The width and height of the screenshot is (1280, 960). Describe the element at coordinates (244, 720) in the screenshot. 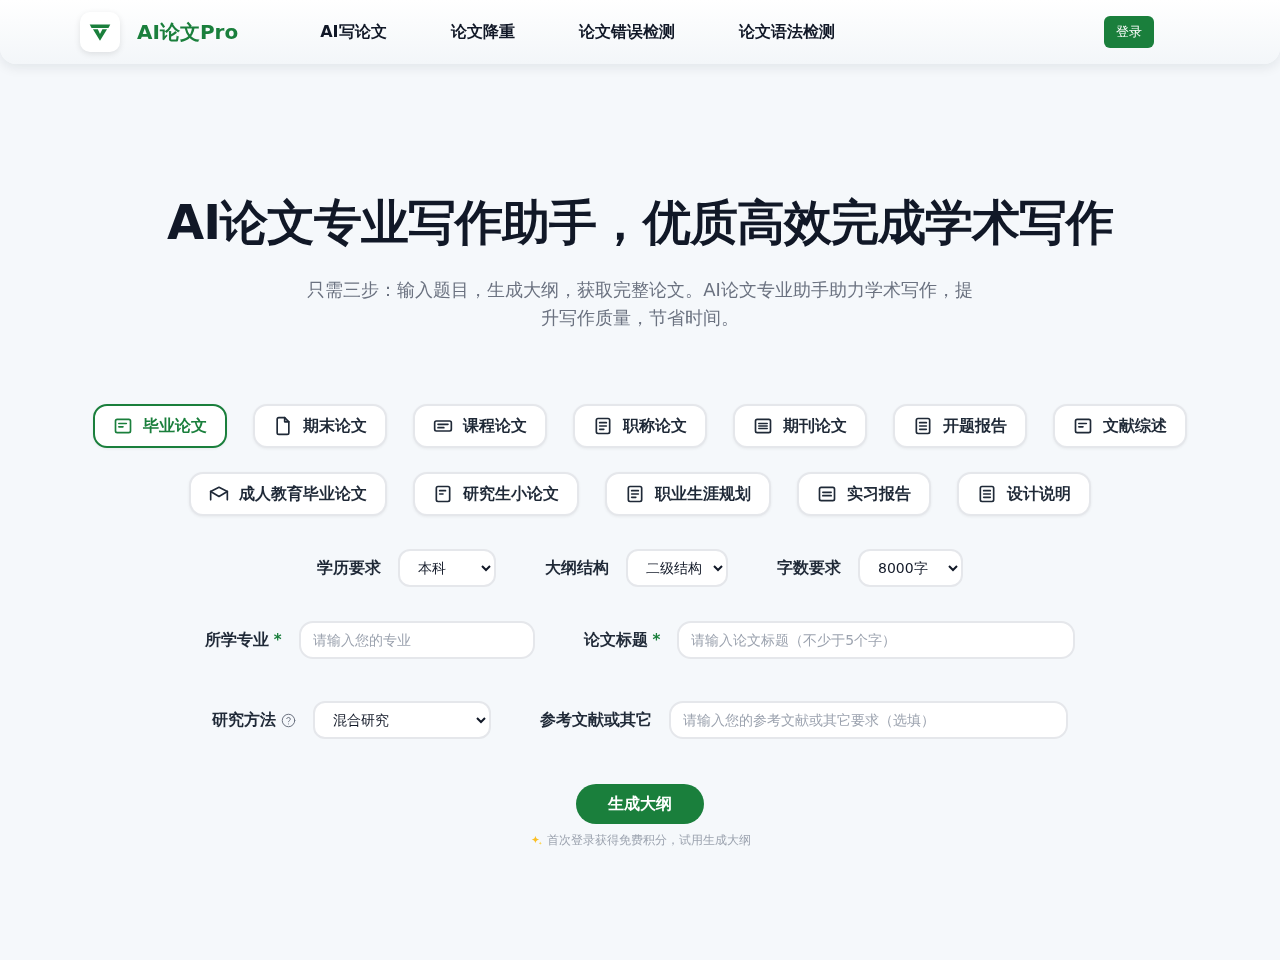

I see `field-label: 研究方法` at that location.